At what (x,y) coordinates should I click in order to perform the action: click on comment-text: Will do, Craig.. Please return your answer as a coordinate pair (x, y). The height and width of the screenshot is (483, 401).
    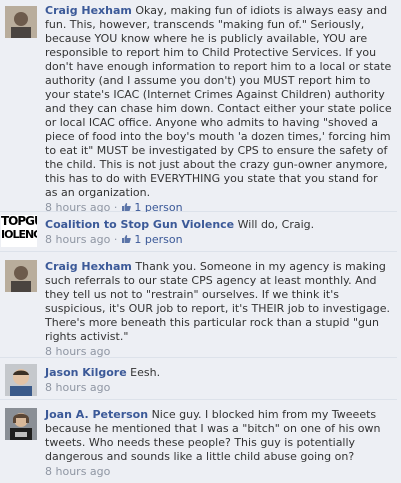
    Looking at the image, I should click on (276, 224).